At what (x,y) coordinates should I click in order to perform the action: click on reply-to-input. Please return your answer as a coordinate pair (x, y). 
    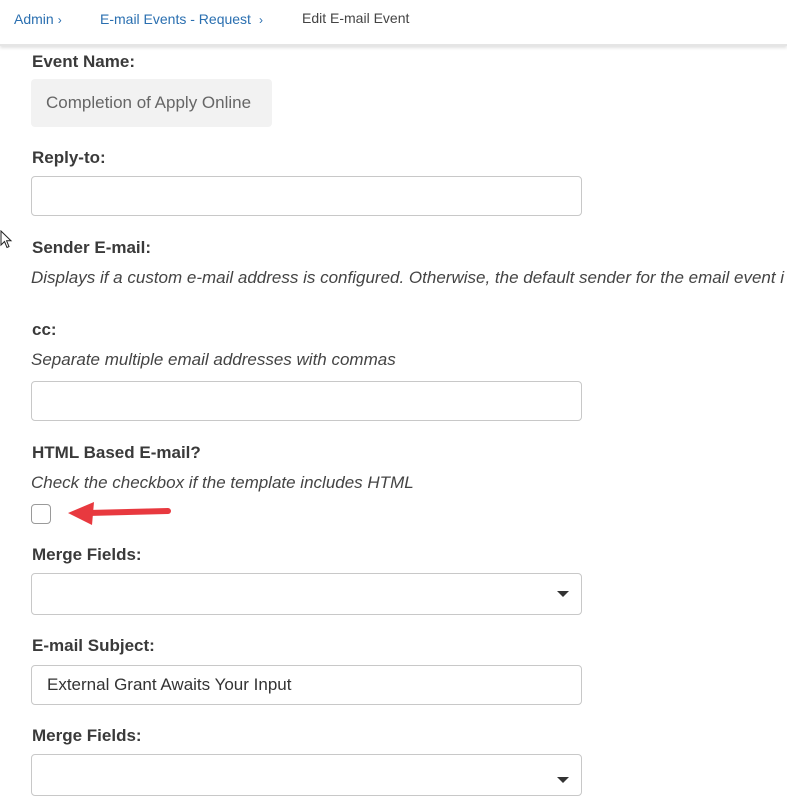
    Looking at the image, I should click on (306, 196).